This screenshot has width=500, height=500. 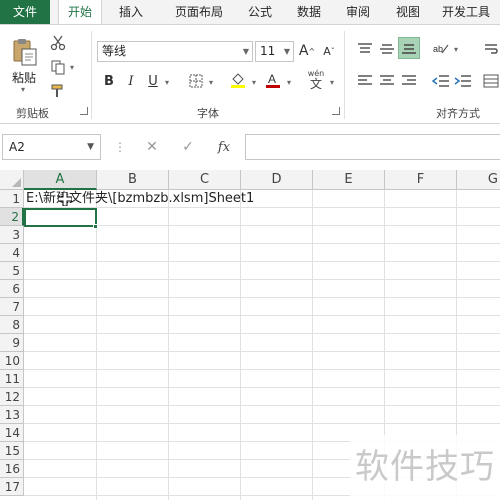 What do you see at coordinates (12, 289) in the screenshot?
I see `row-header: 6` at bounding box center [12, 289].